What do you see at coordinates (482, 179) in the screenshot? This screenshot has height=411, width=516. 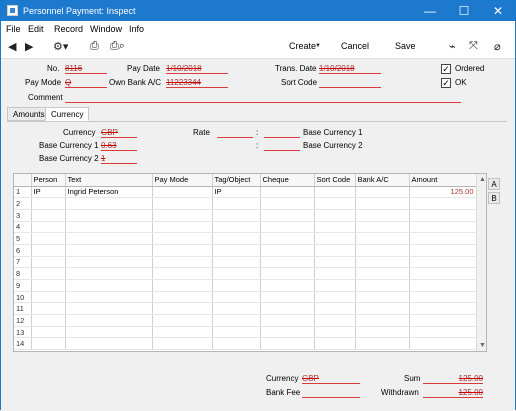 I see `scroll-up-icon: ▲` at bounding box center [482, 179].